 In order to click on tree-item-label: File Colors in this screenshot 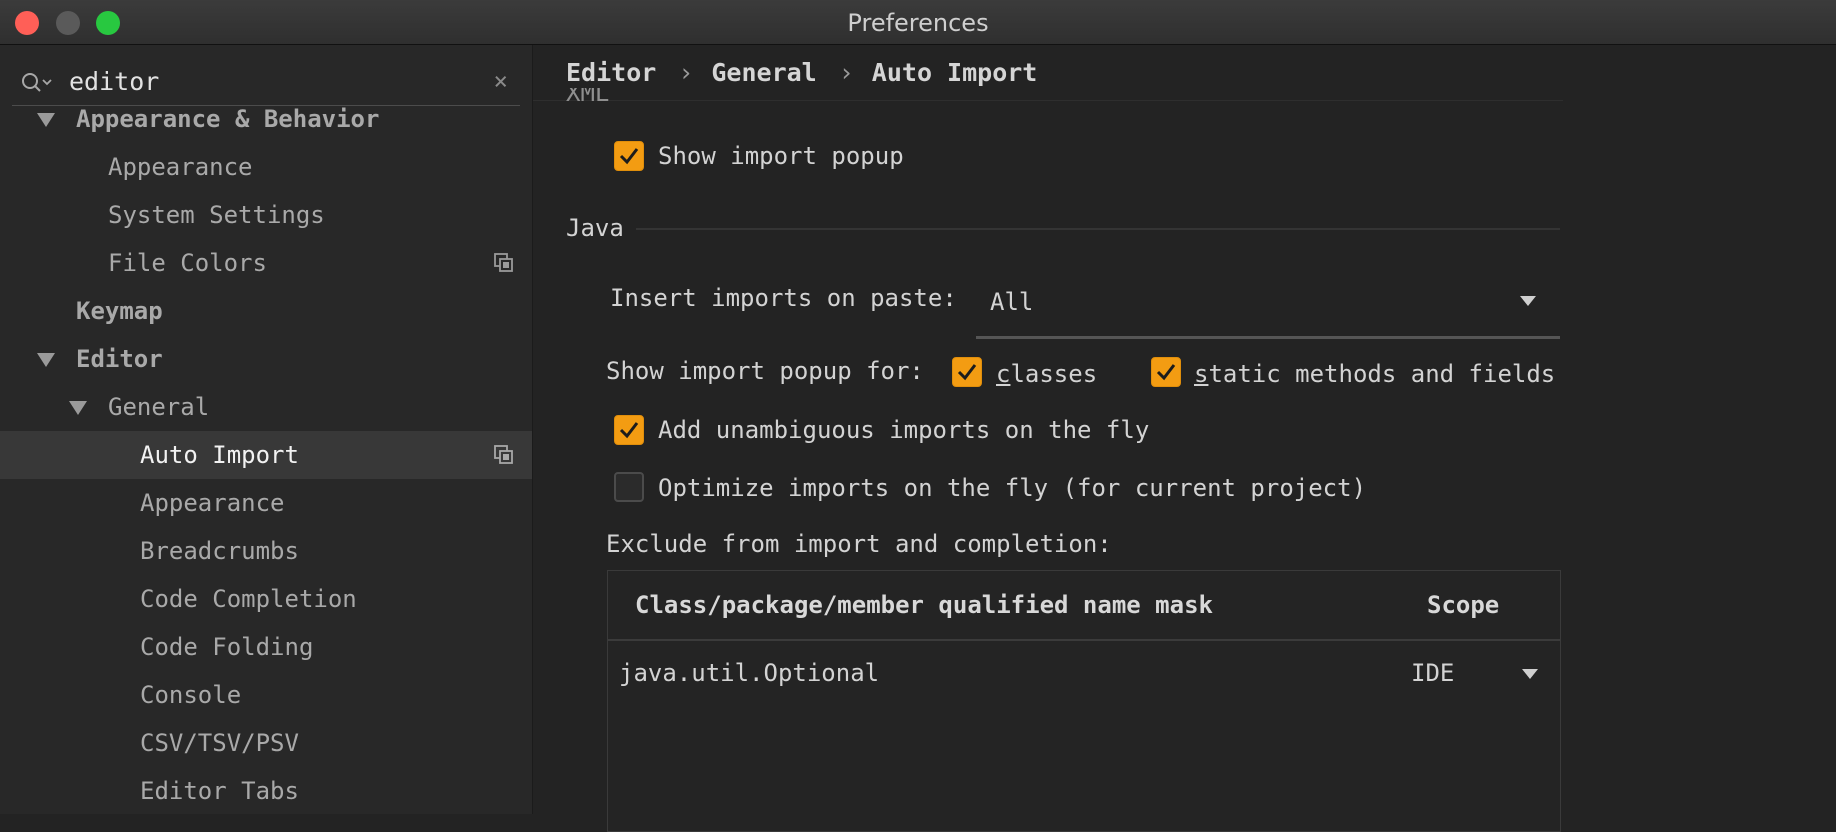, I will do `click(187, 263)`.